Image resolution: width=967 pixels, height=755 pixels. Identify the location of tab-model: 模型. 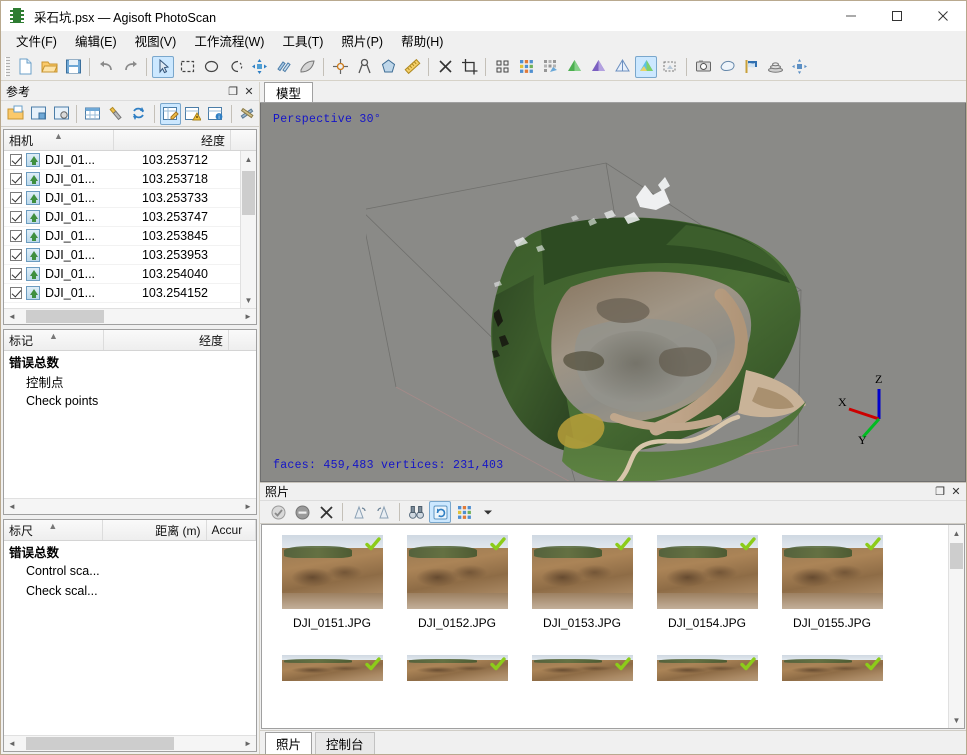
(289, 92).